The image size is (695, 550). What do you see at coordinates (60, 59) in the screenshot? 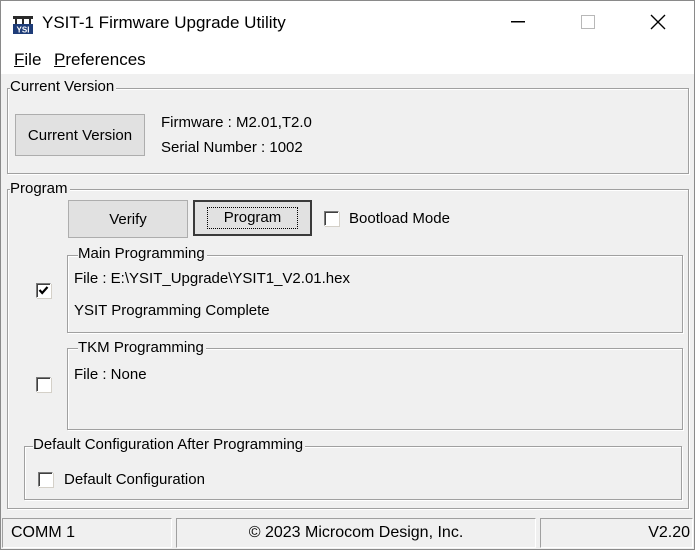
I see `menu-preferences-hotkey: P` at bounding box center [60, 59].